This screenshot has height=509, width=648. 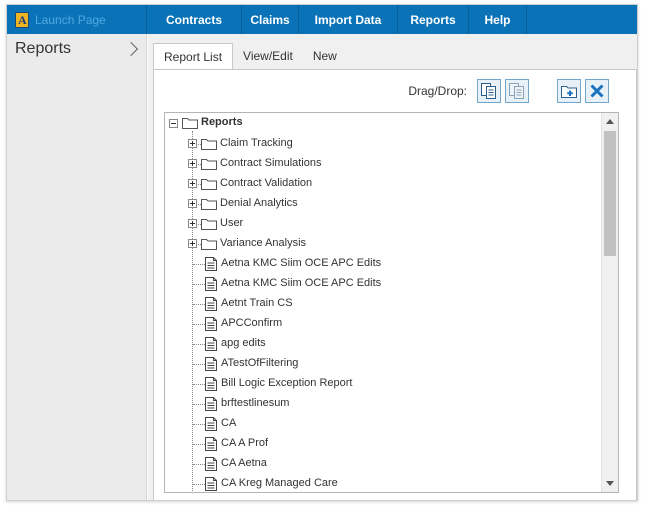 I want to click on nav-import-data: Import Data, so click(x=348, y=19).